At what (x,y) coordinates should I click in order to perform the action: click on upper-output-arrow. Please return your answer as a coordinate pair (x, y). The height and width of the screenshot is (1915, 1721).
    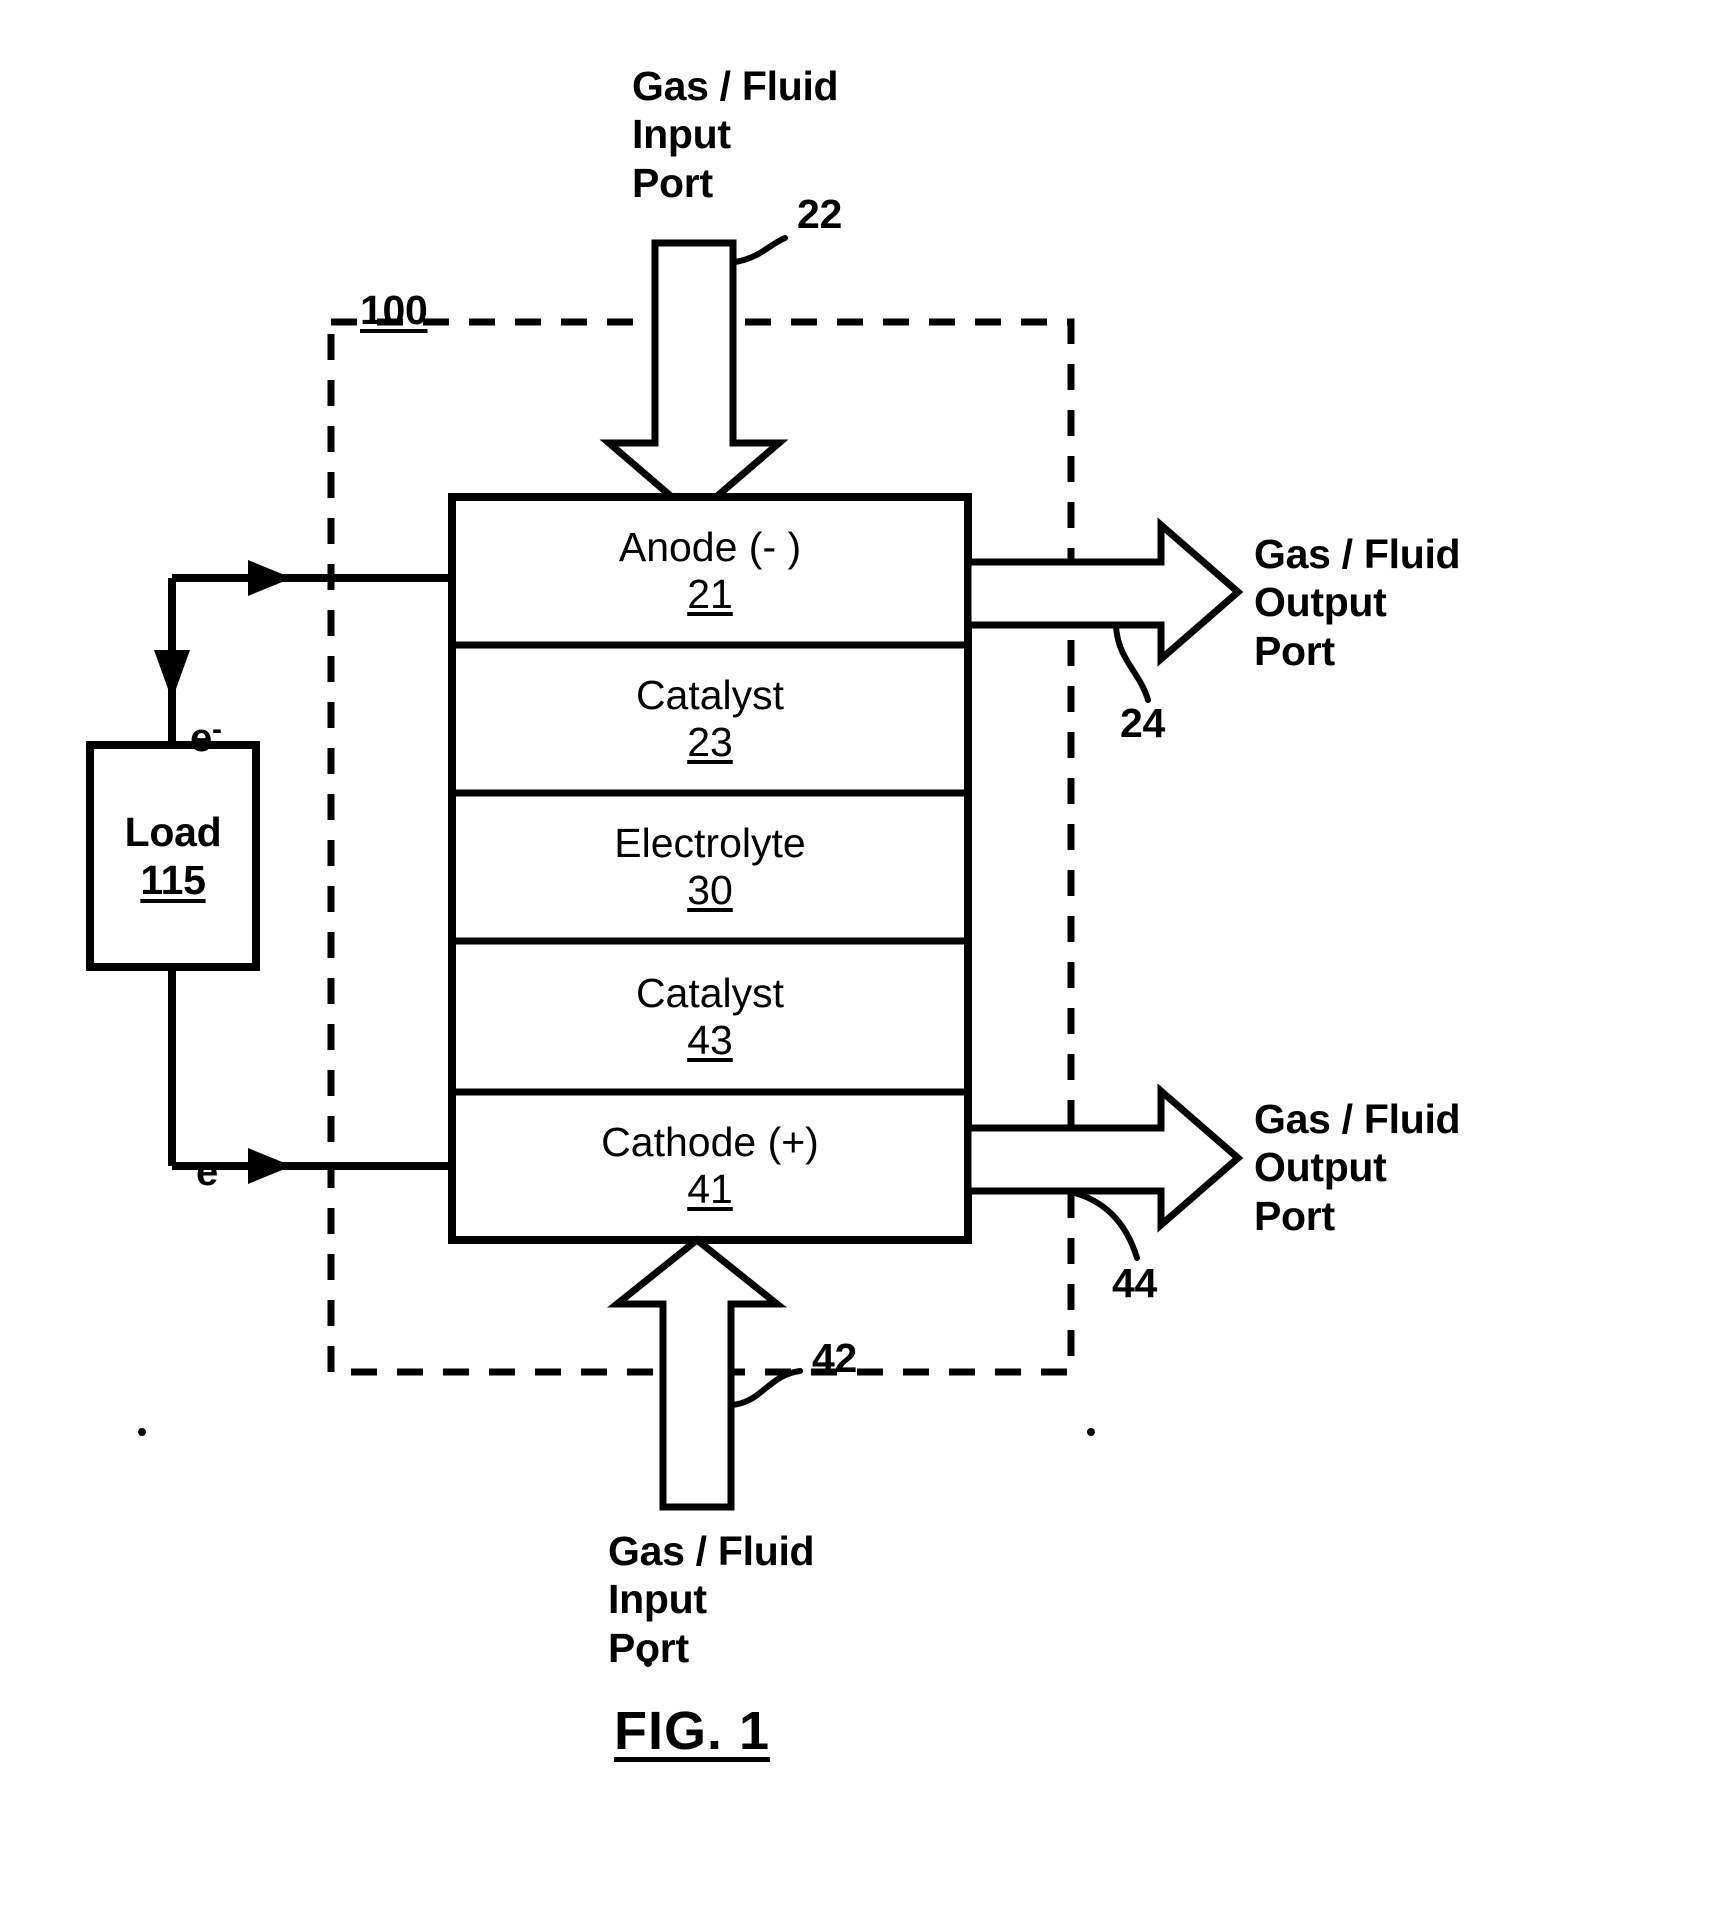
    Looking at the image, I should click on (1104, 592).